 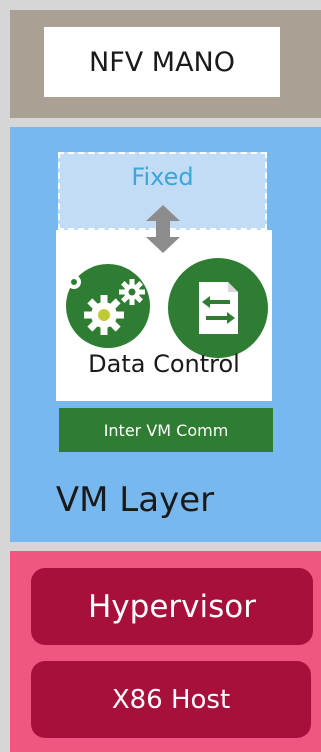 I want to click on inter-vm-comm-bar: Inter VM Comm, so click(x=166, y=430).